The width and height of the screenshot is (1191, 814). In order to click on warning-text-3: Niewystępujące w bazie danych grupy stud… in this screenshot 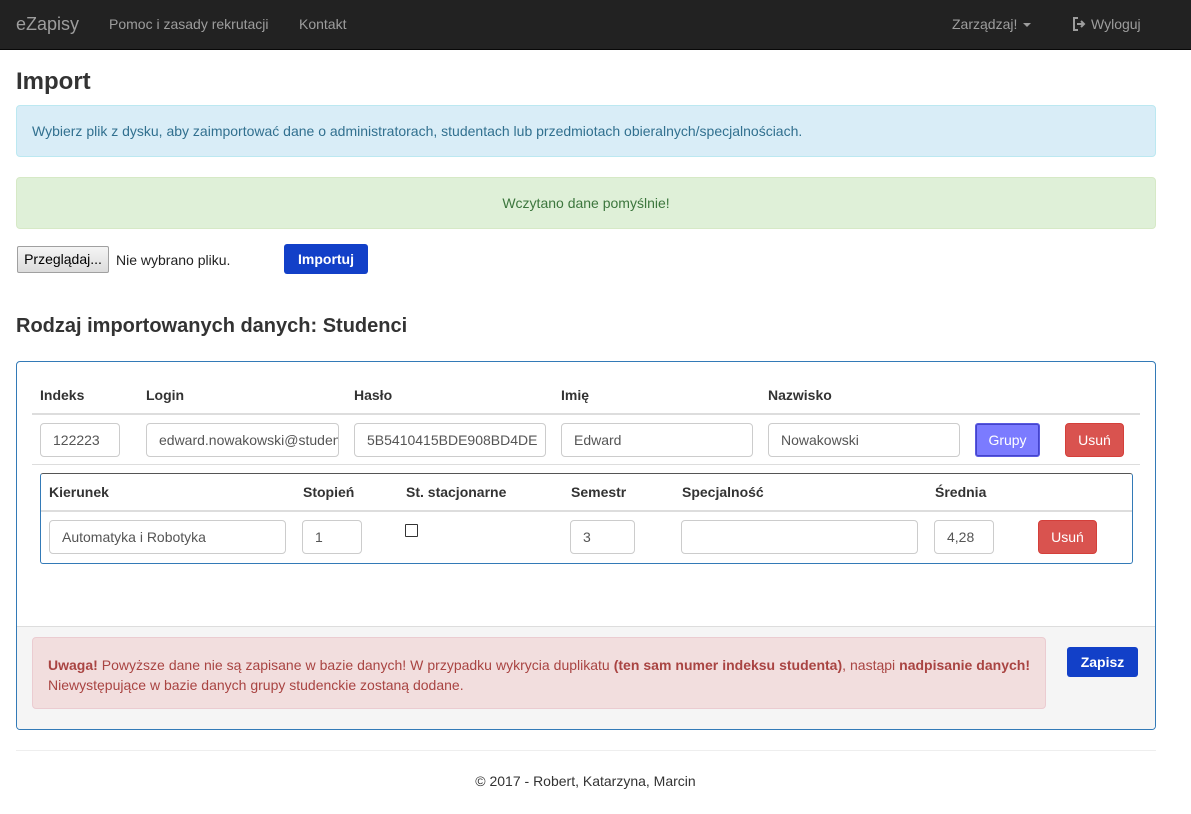, I will do `click(256, 685)`.